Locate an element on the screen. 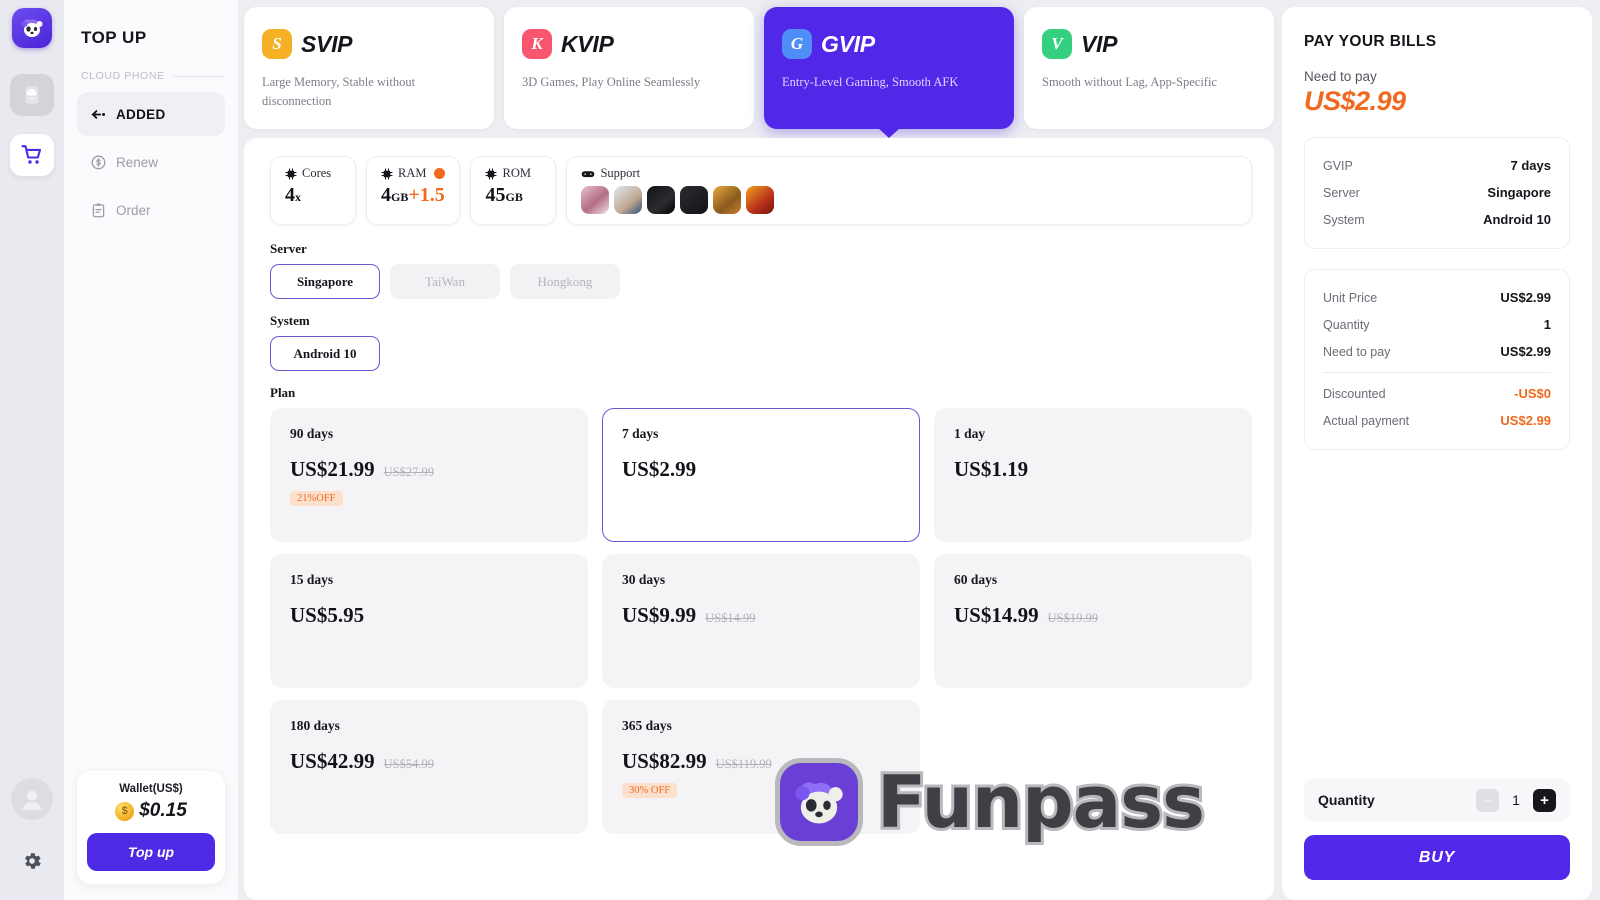  tier-head: V VIP is located at coordinates (1149, 44).